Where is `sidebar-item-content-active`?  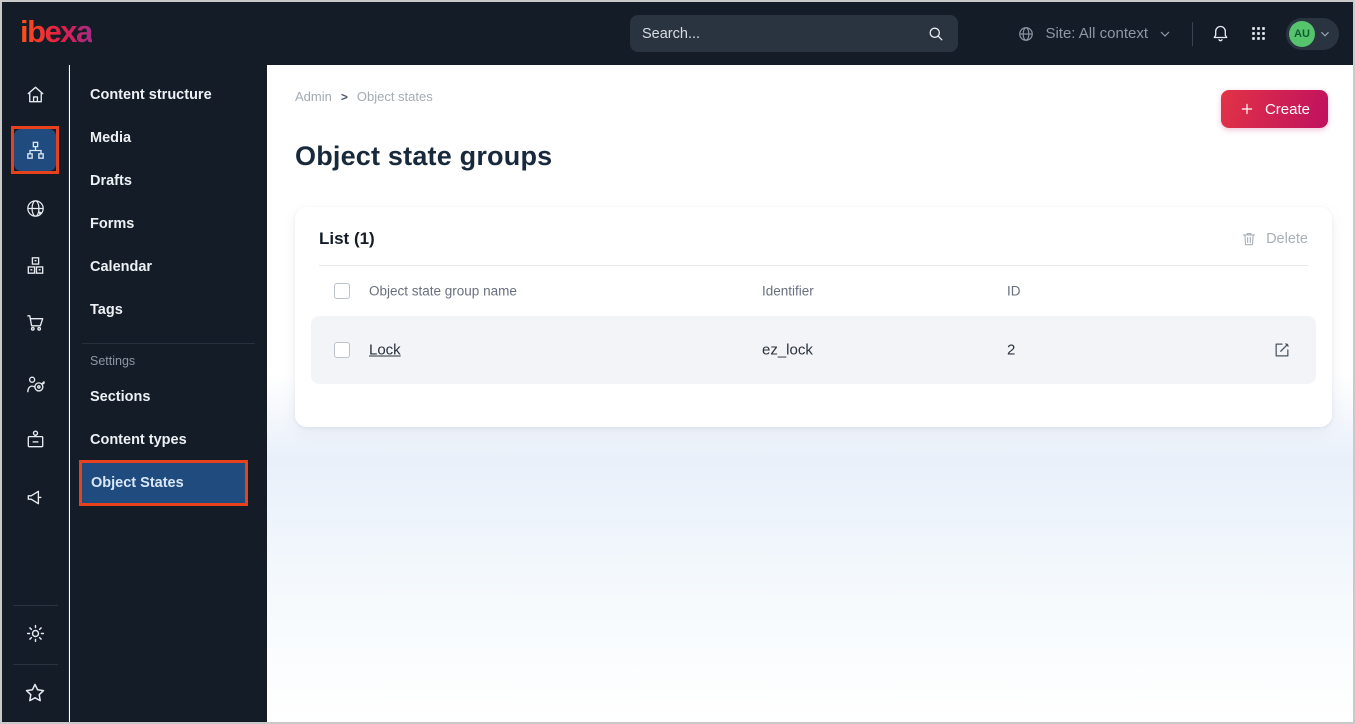 sidebar-item-content-active is located at coordinates (35, 150).